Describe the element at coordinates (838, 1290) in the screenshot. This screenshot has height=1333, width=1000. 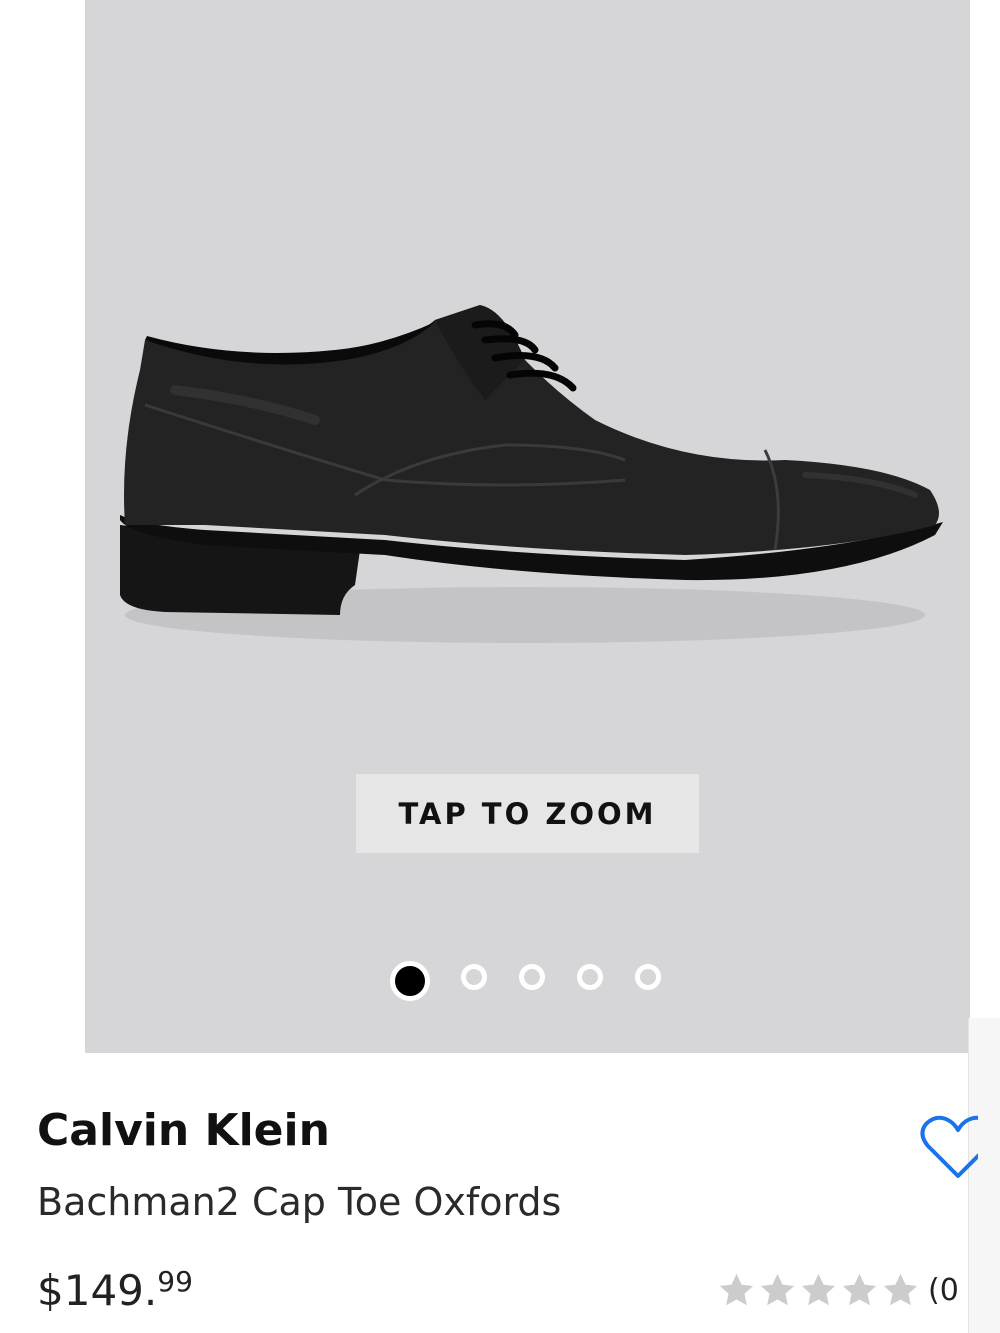
I see `product-rating: (0` at that location.